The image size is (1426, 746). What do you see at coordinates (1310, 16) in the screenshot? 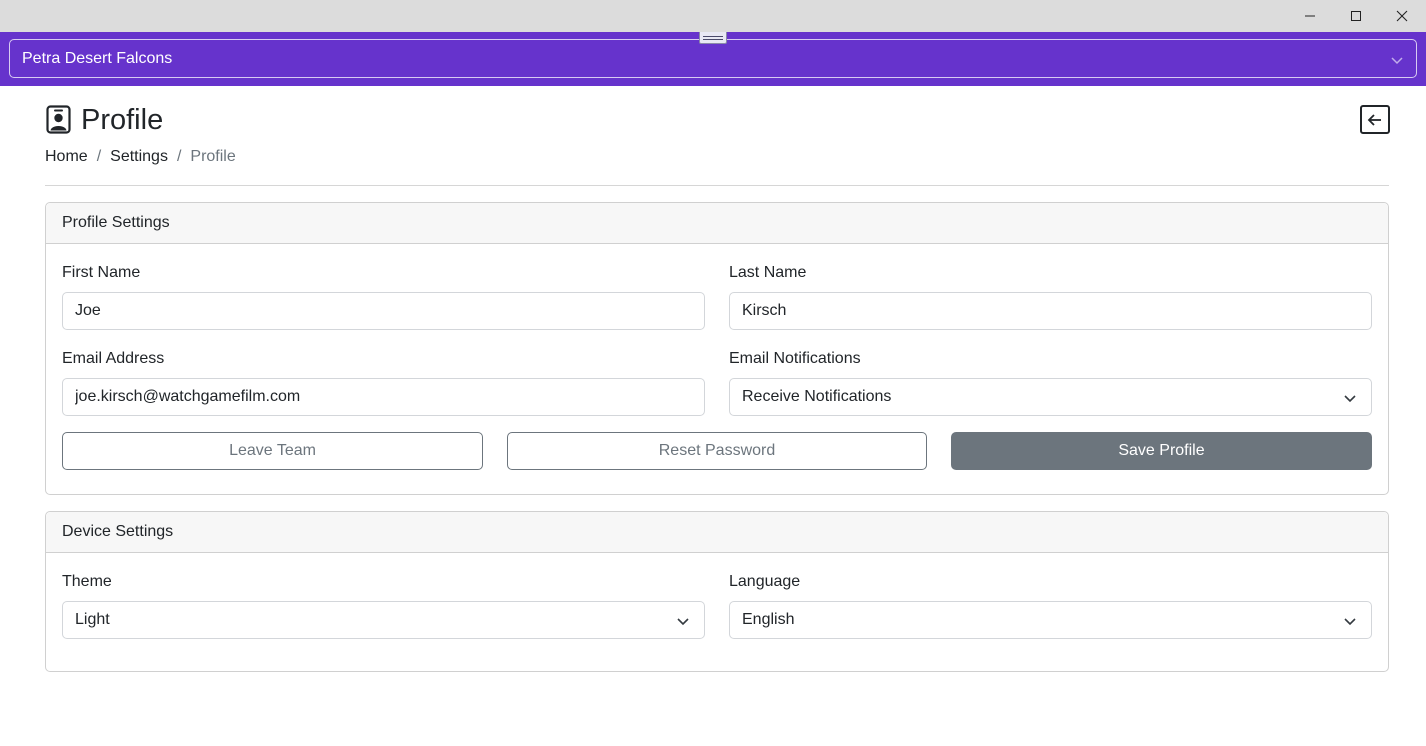
I see `minimize-icon` at bounding box center [1310, 16].